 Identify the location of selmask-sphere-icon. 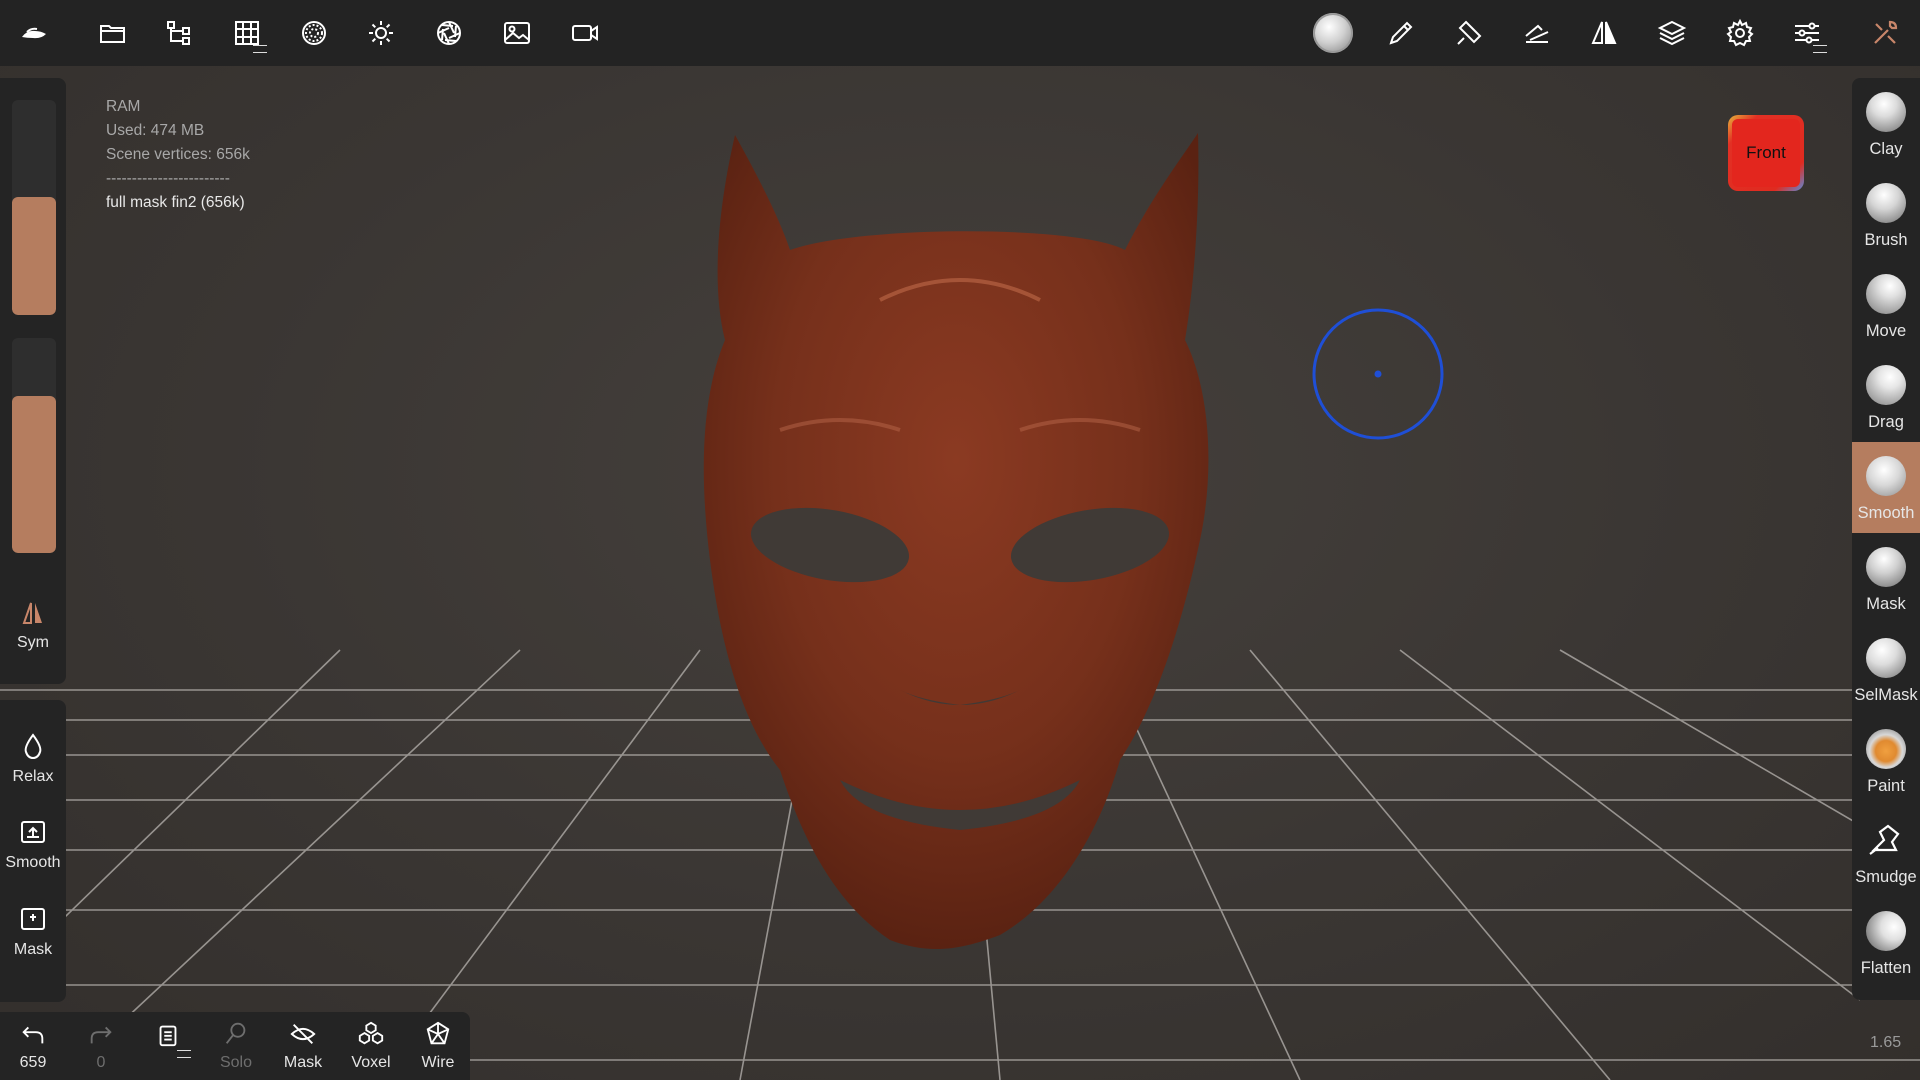
(1886, 658).